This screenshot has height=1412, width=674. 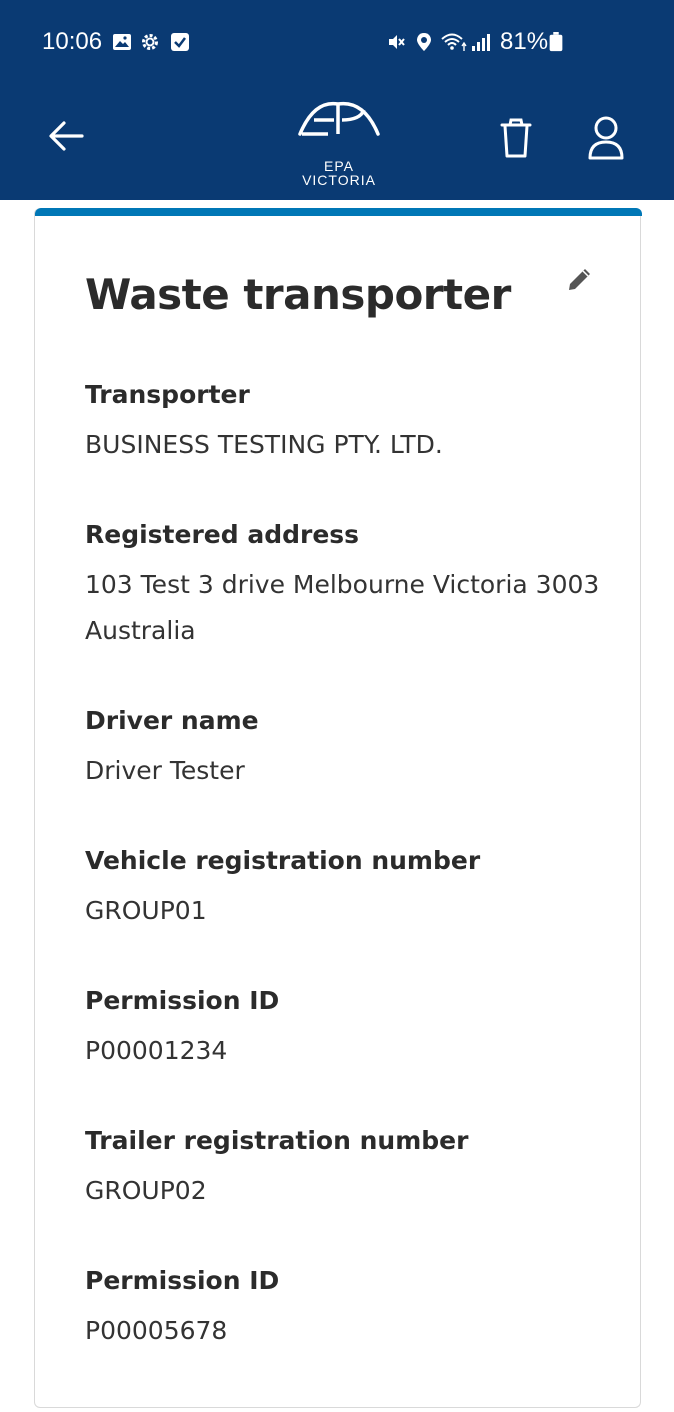 What do you see at coordinates (182, 1280) in the screenshot?
I see `field-label-permission-id-2: Permission ID` at bounding box center [182, 1280].